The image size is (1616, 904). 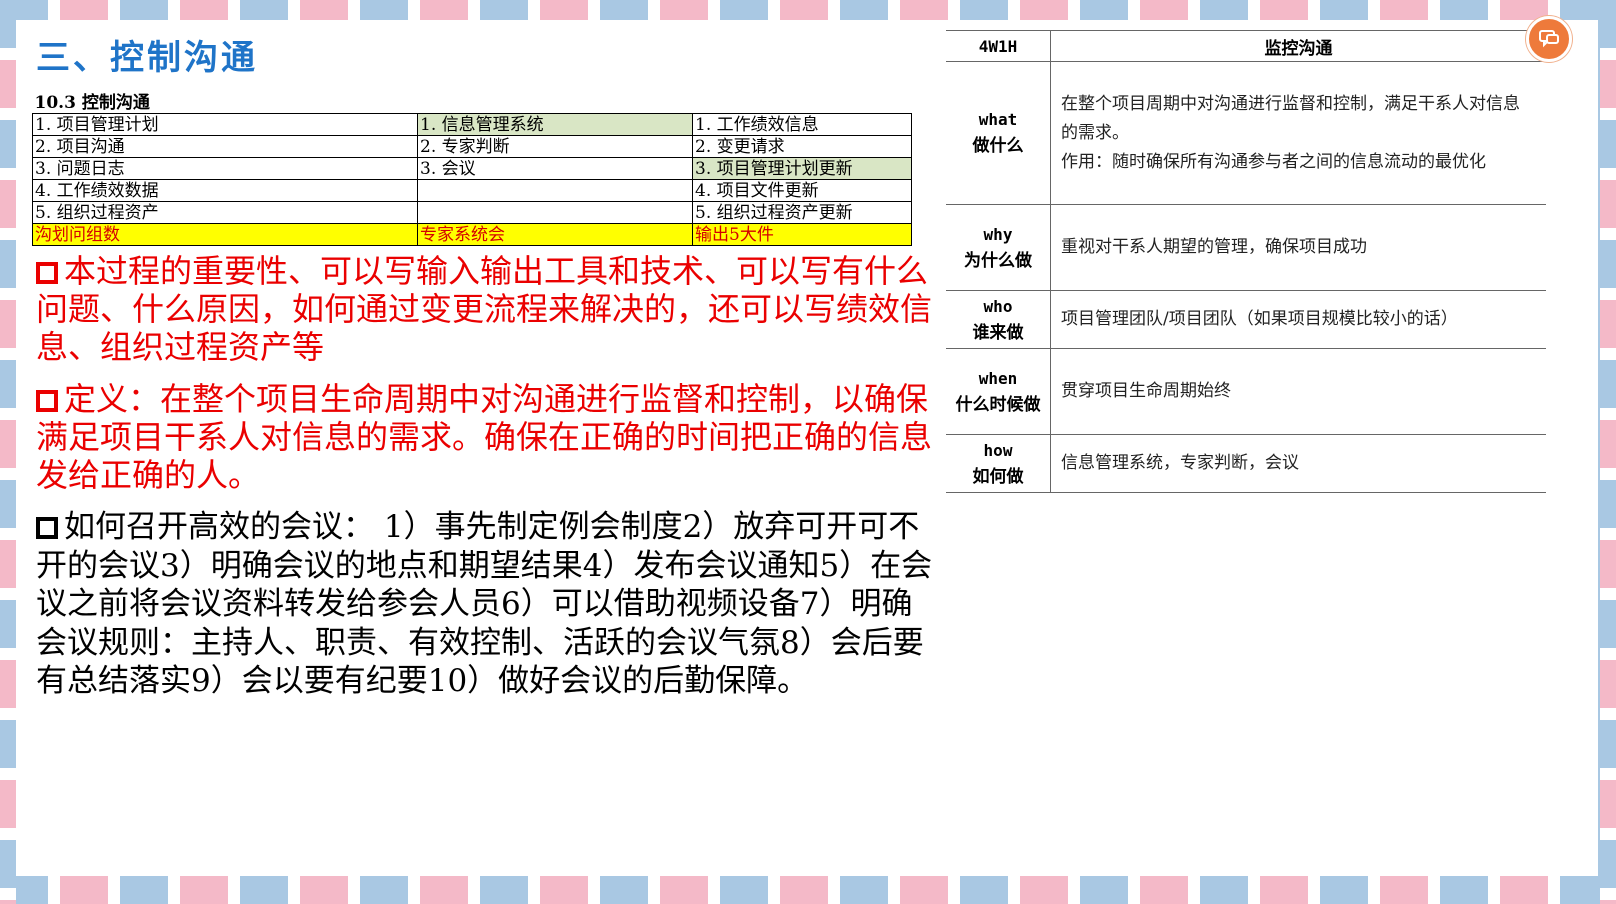 I want to click on mnemonic-outputs: 输出5大件, so click(x=802, y=234).